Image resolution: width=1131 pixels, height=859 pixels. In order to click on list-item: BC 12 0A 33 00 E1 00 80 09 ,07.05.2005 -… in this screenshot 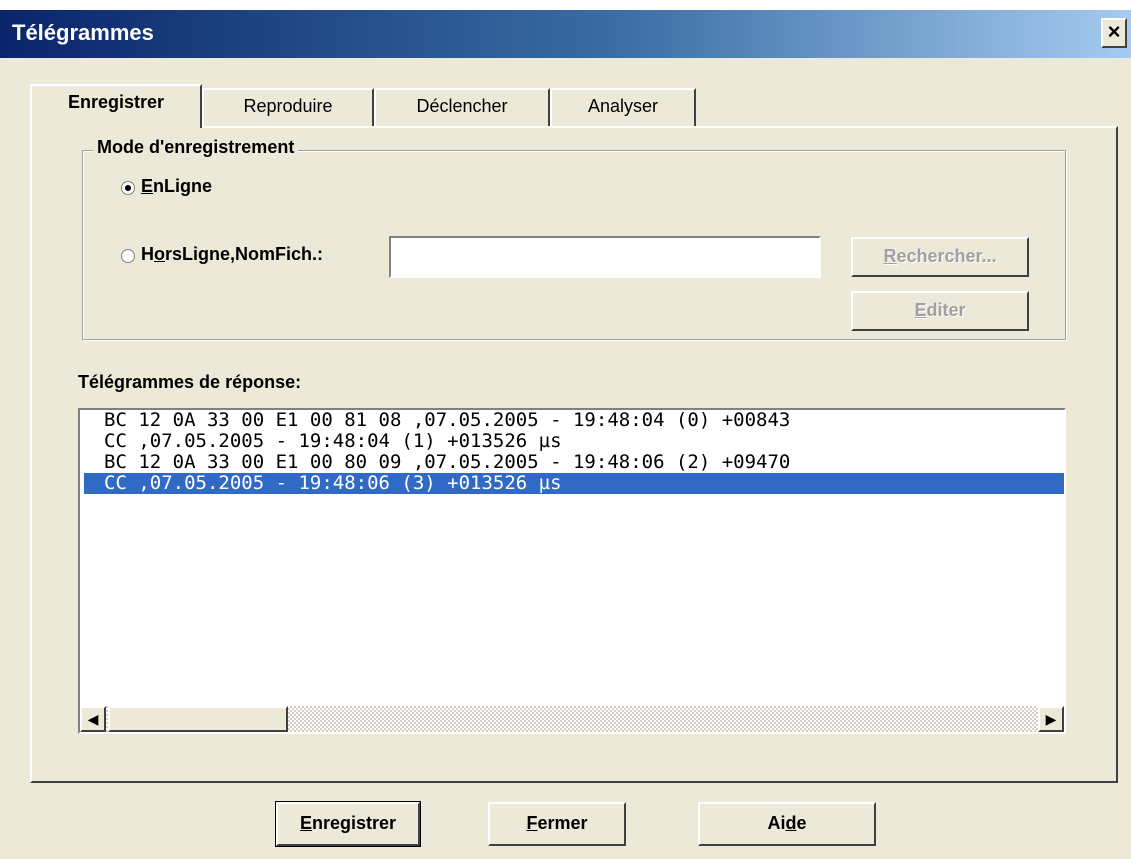, I will do `click(574, 462)`.